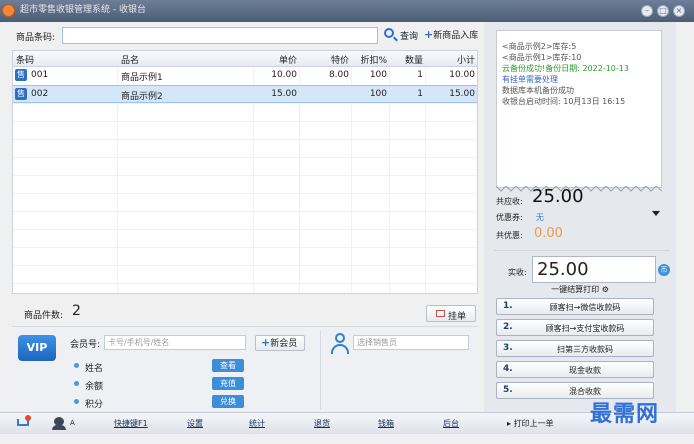 The height and width of the screenshot is (444, 694). What do you see at coordinates (457, 317) in the screenshot?
I see `hold-order-label: 挂单` at bounding box center [457, 317].